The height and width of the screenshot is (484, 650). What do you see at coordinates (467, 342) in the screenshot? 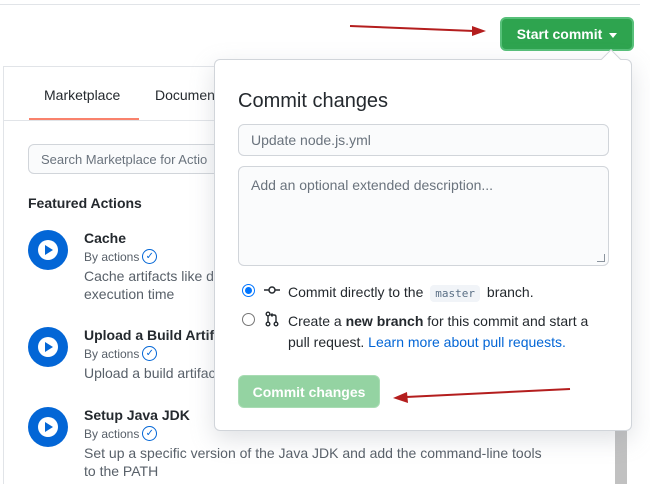
I see `learn-more-link: Learn more about pull requests.` at bounding box center [467, 342].